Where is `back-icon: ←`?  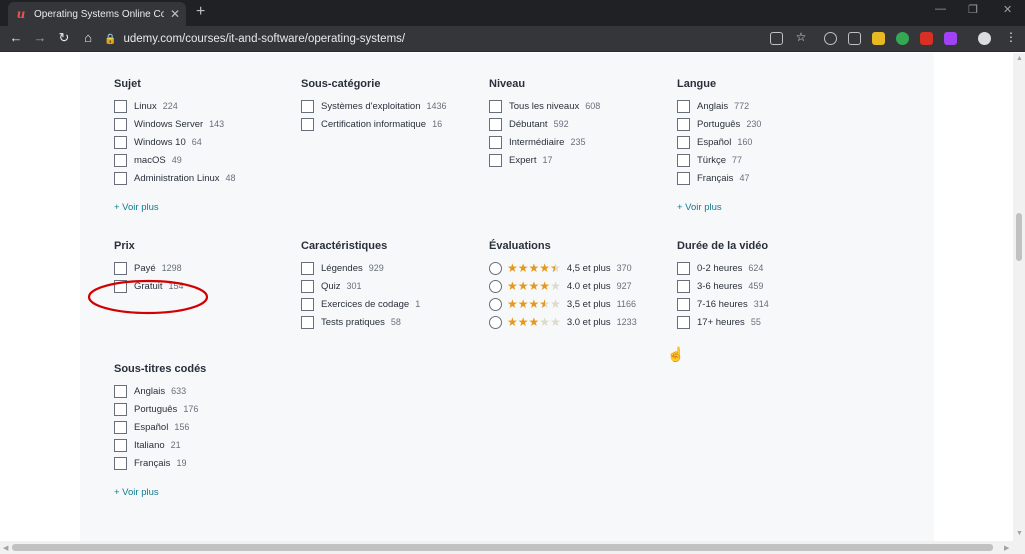 back-icon: ← is located at coordinates (16, 37).